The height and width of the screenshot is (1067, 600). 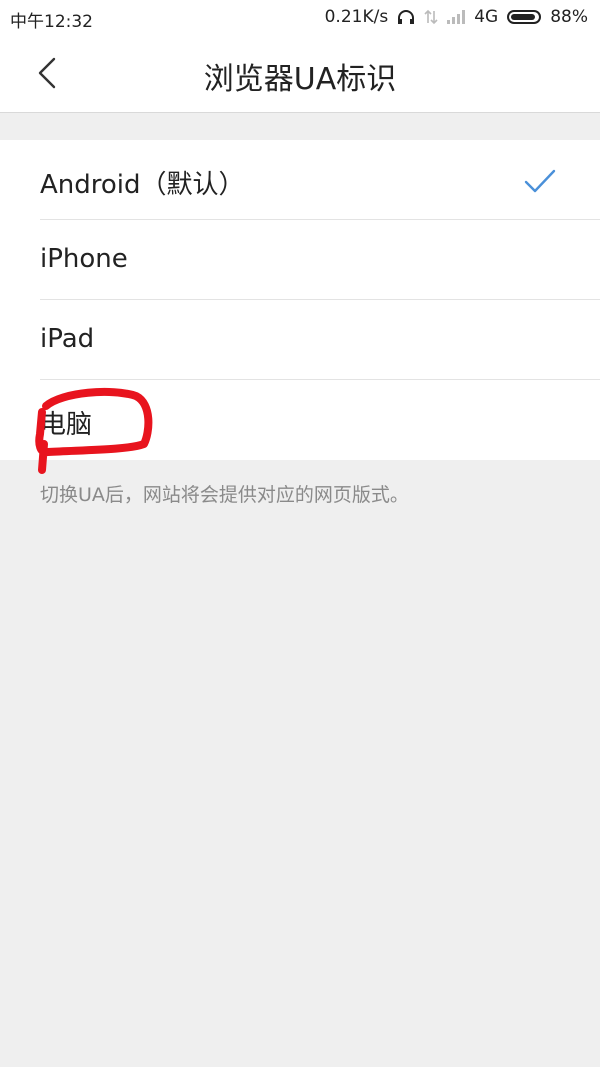 What do you see at coordinates (142, 185) in the screenshot?
I see `ua-option-label: Android（默认）` at bounding box center [142, 185].